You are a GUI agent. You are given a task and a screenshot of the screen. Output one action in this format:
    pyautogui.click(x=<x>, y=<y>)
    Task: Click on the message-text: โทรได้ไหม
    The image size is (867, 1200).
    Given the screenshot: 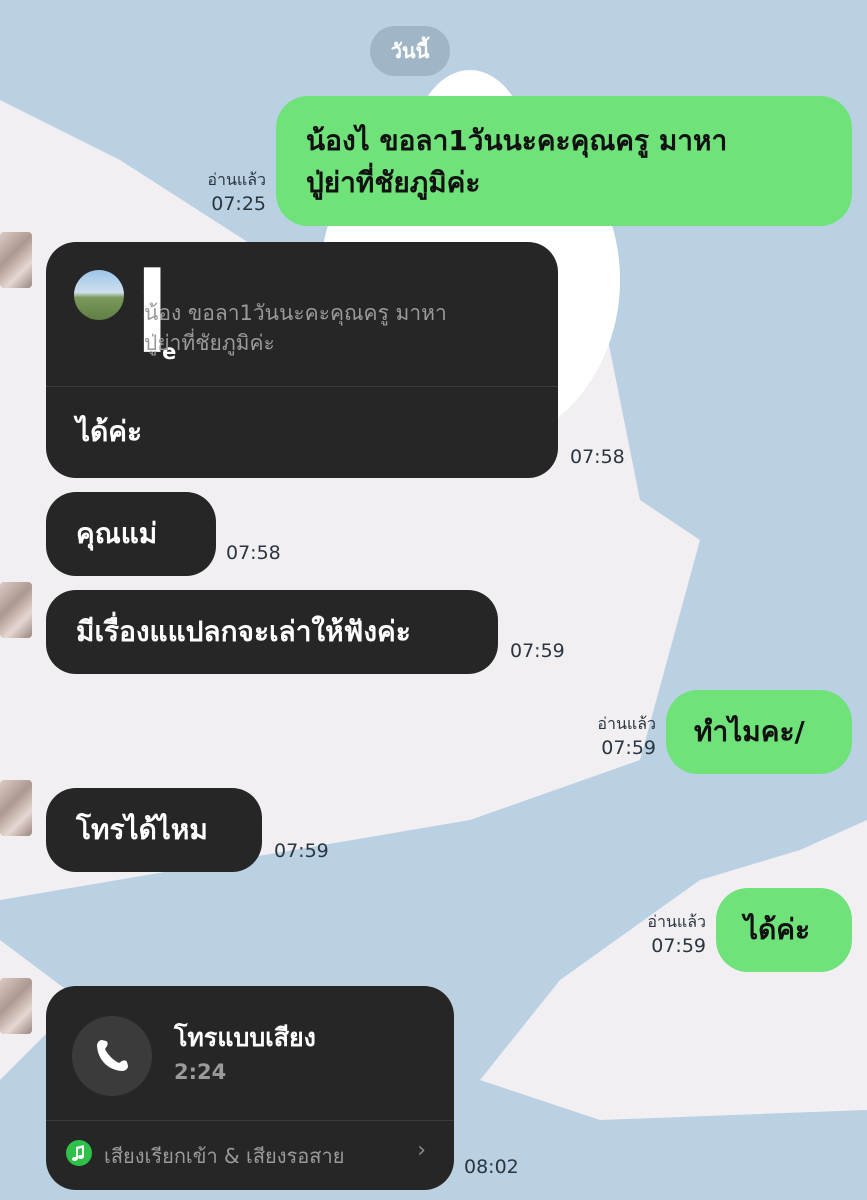 What is the action you would take?
    pyautogui.click(x=142, y=829)
    